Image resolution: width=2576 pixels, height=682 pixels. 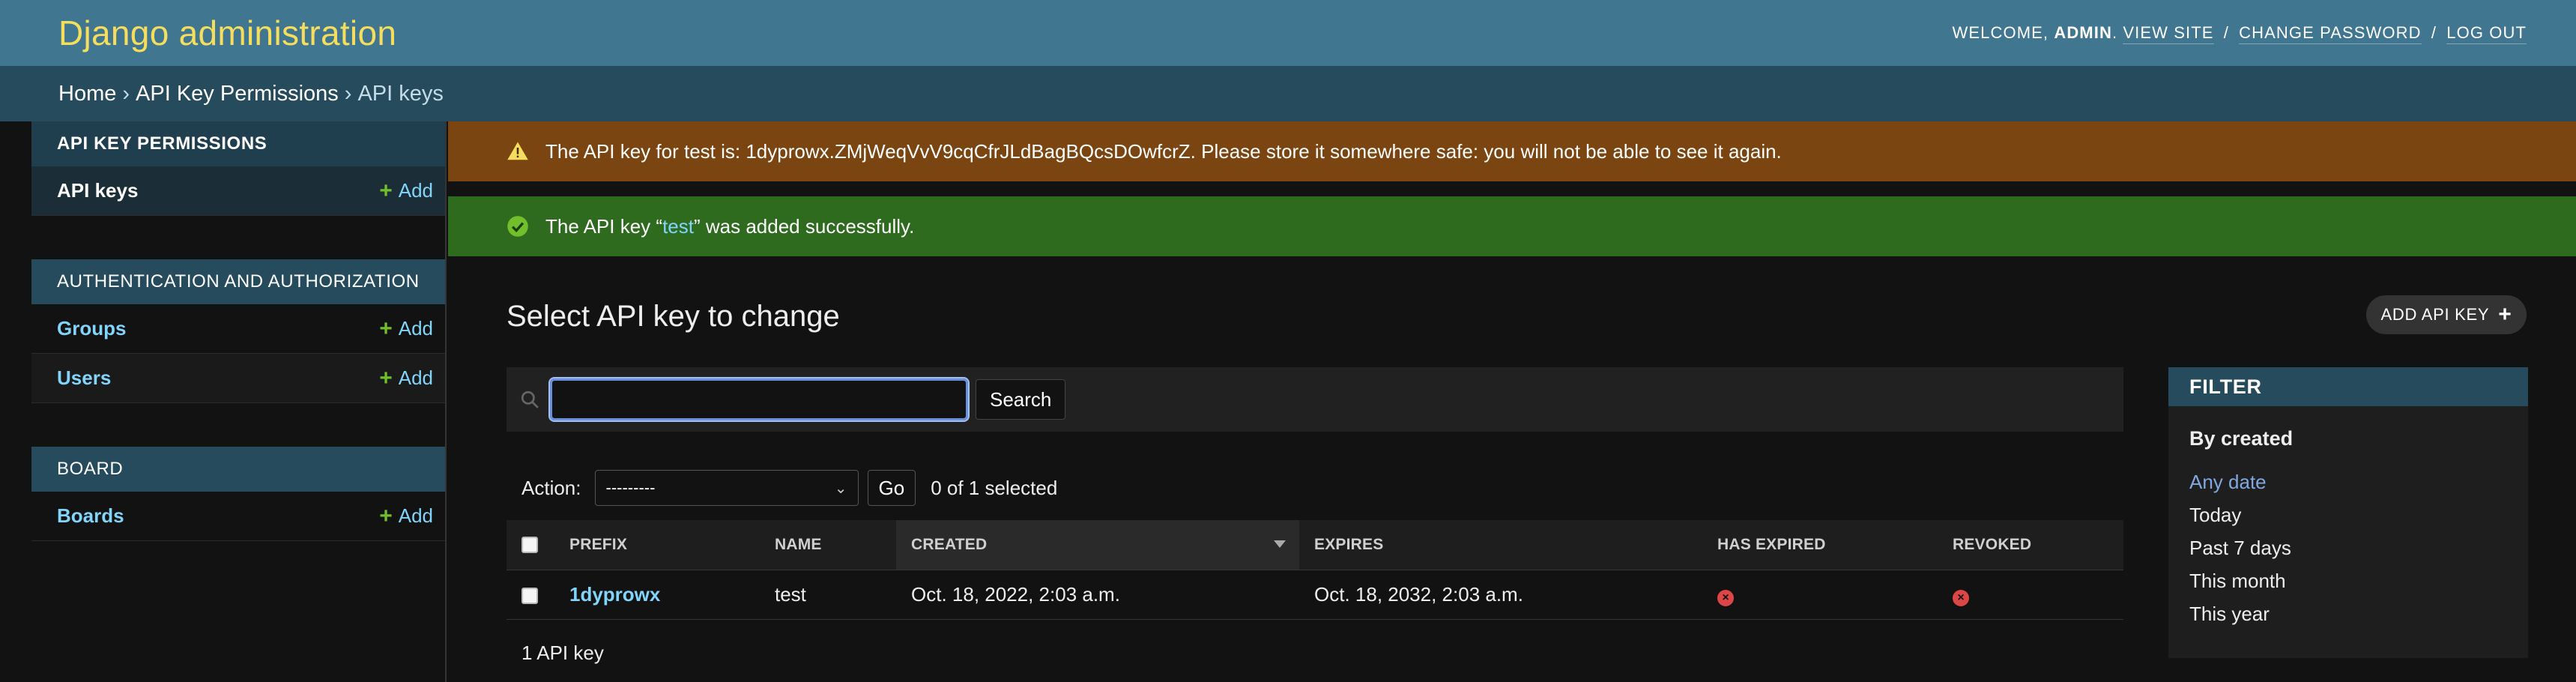 I want to click on module-caption: Board, so click(x=238, y=469).